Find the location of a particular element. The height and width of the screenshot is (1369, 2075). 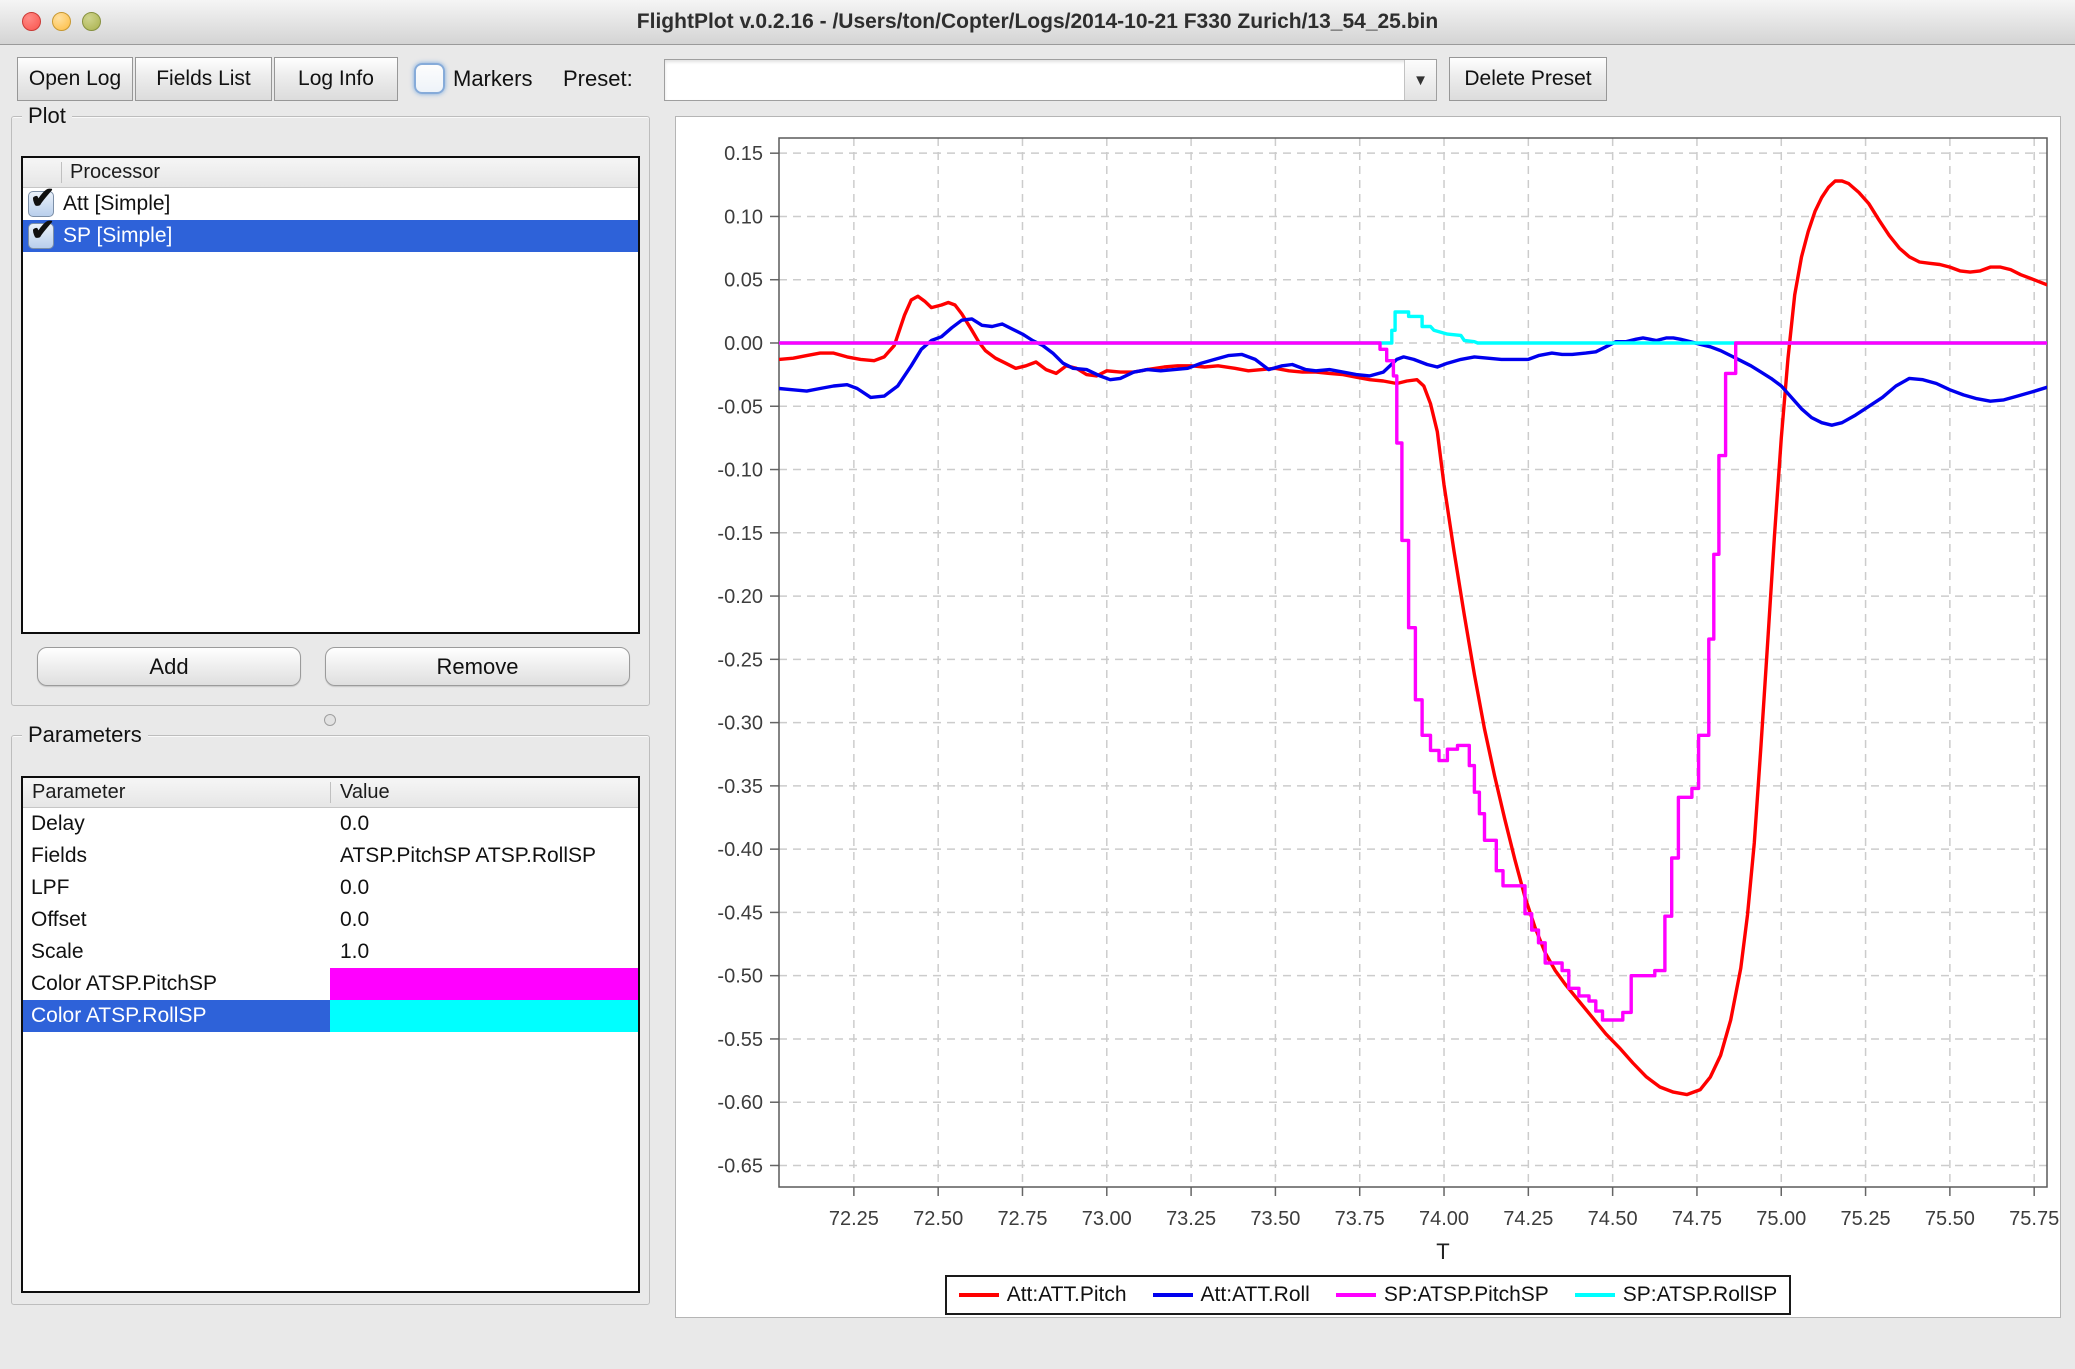

svg-text: 72.50 is located at coordinates (938, 1219).